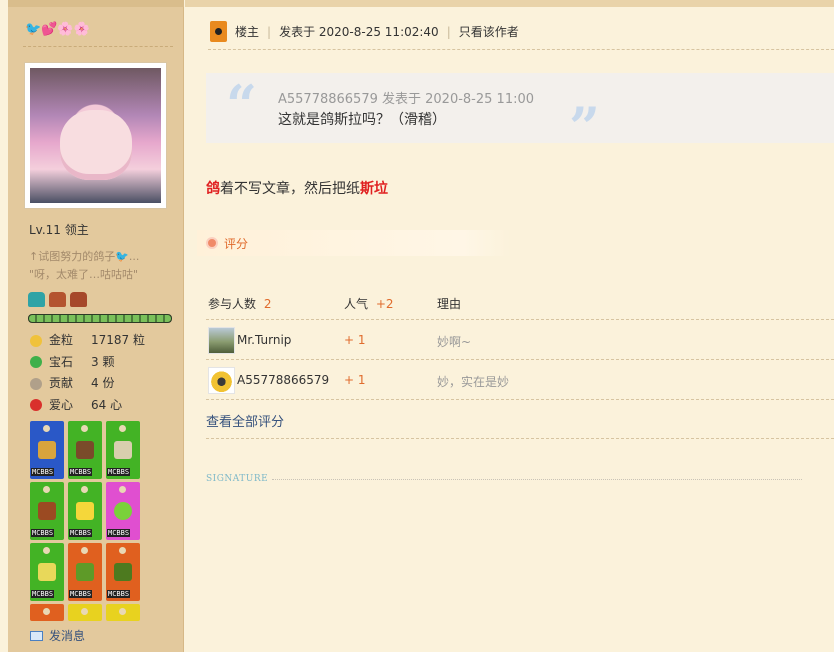  I want to click on custom-title-line-2: "呀，太难了…咕咕咕", so click(84, 274).